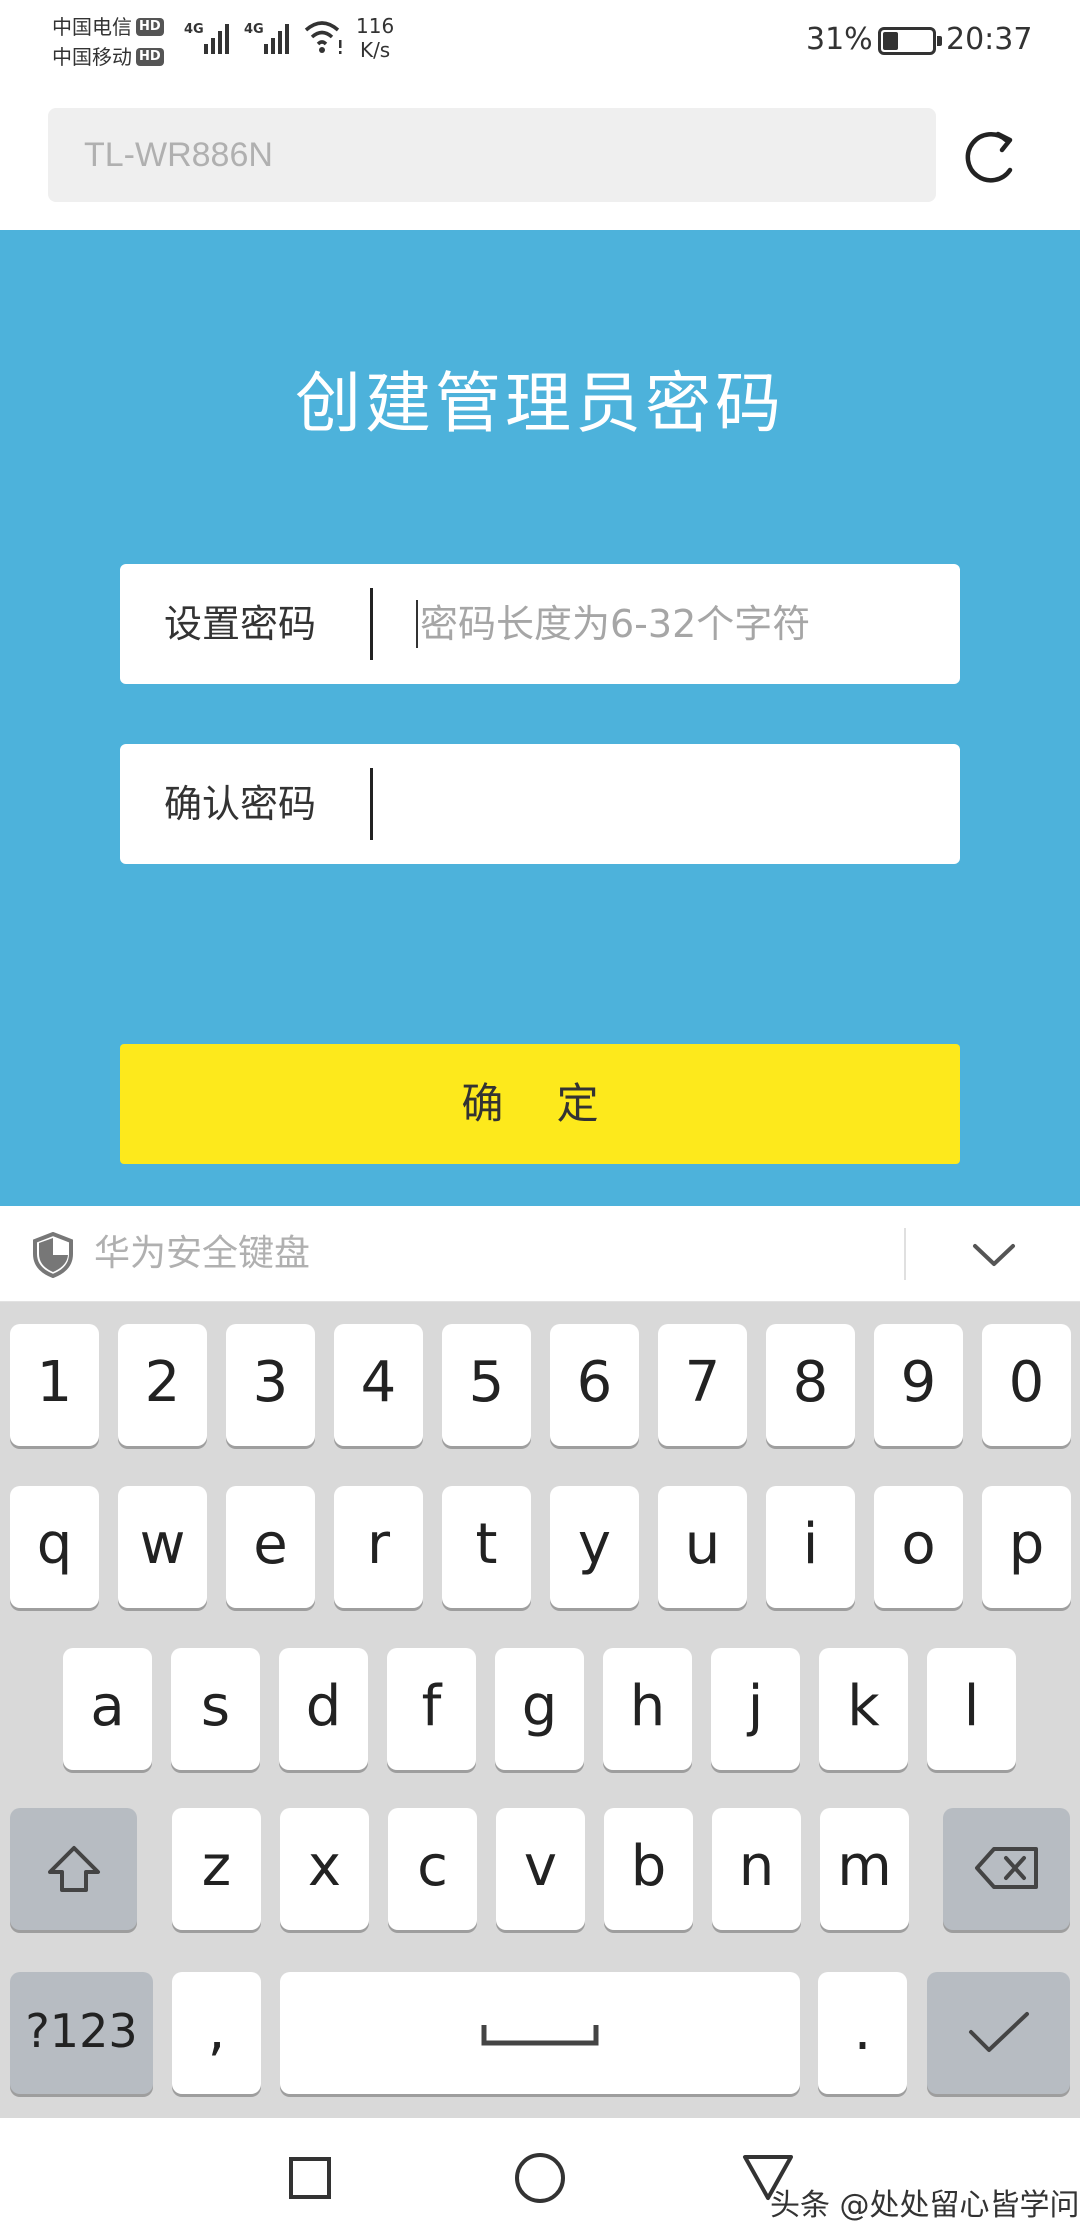  Describe the element at coordinates (890, 41) in the screenshot. I see `battery-level` at that location.